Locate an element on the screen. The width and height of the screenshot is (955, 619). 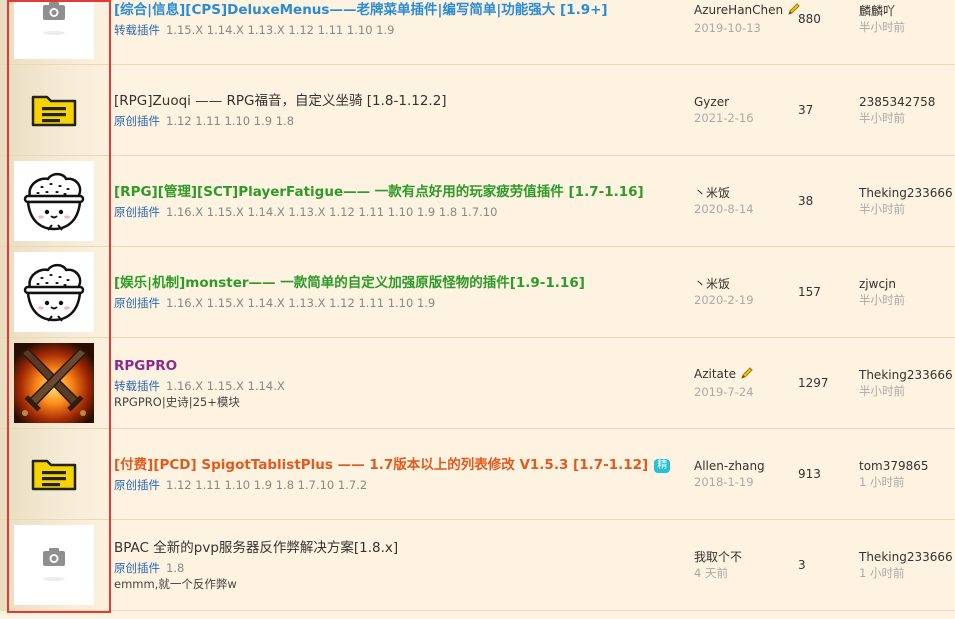
reply-count: 1297 is located at coordinates (813, 383).